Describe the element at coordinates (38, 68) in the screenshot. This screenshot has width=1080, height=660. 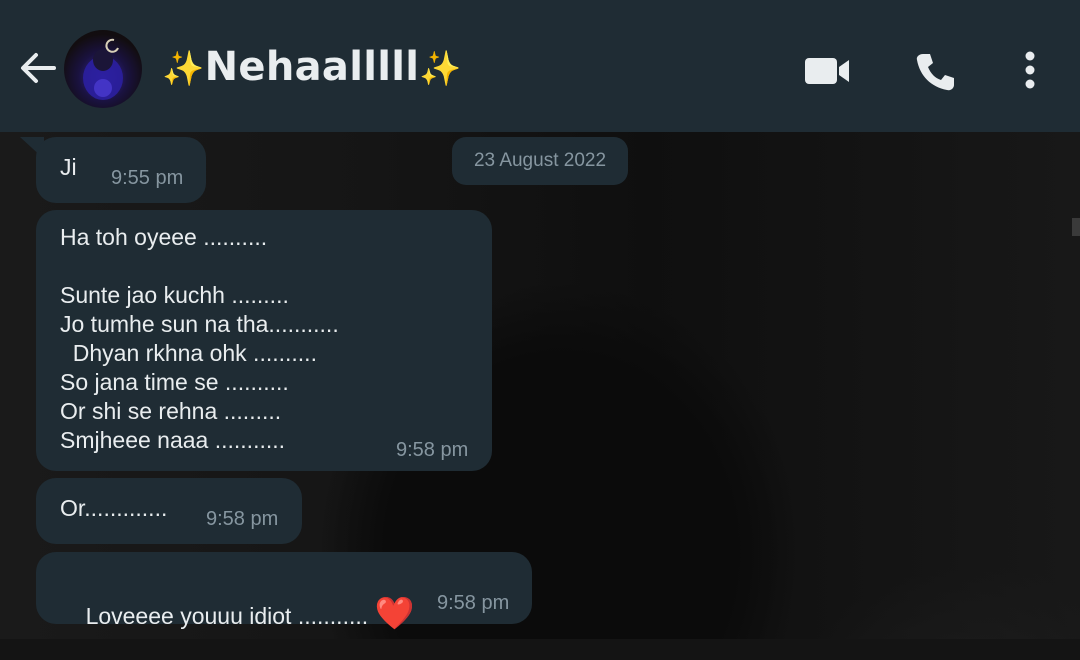
I see `back-arrow-icon` at that location.